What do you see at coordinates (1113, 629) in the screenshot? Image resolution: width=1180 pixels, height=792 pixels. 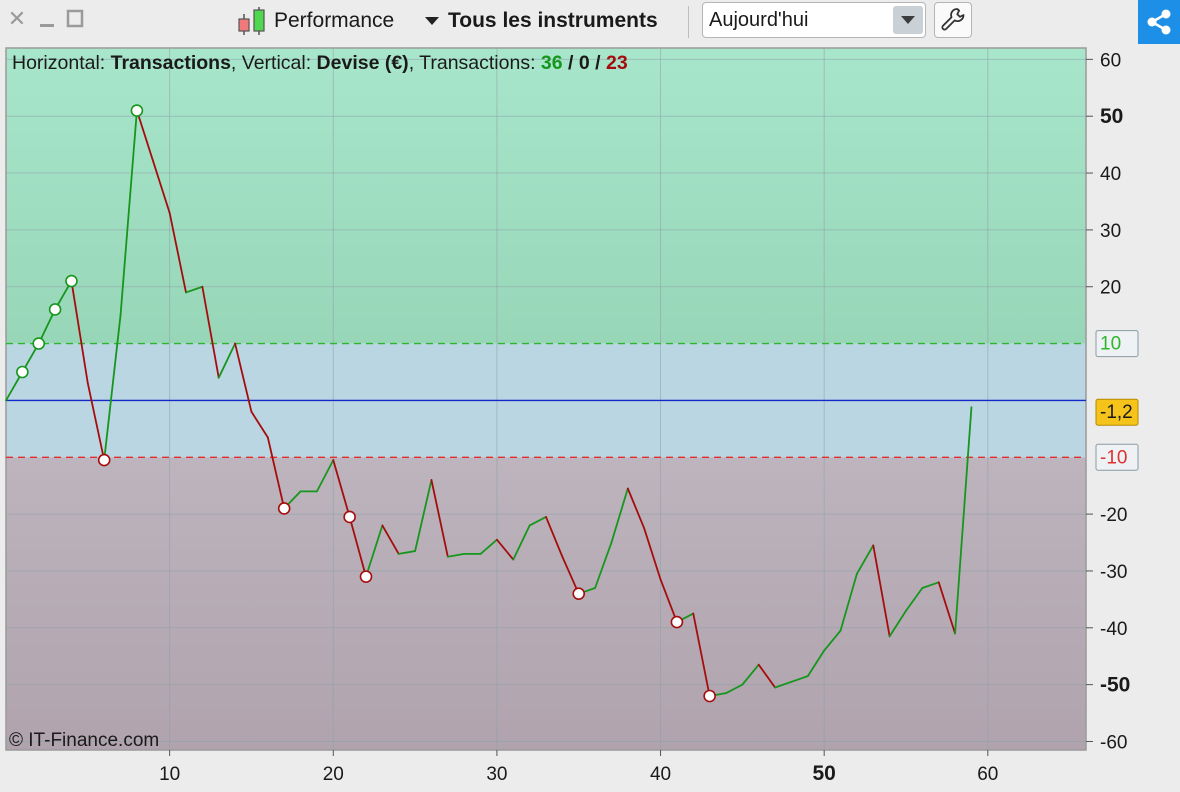 I see `y-tick-label: -40` at bounding box center [1113, 629].